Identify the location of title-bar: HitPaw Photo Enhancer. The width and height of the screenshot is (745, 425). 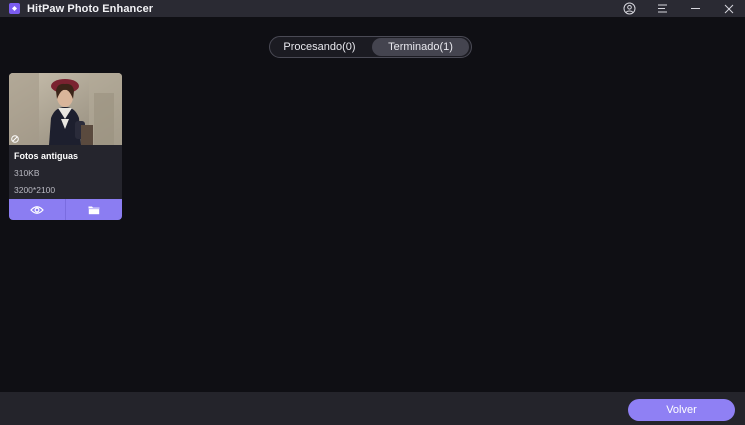
(372, 8).